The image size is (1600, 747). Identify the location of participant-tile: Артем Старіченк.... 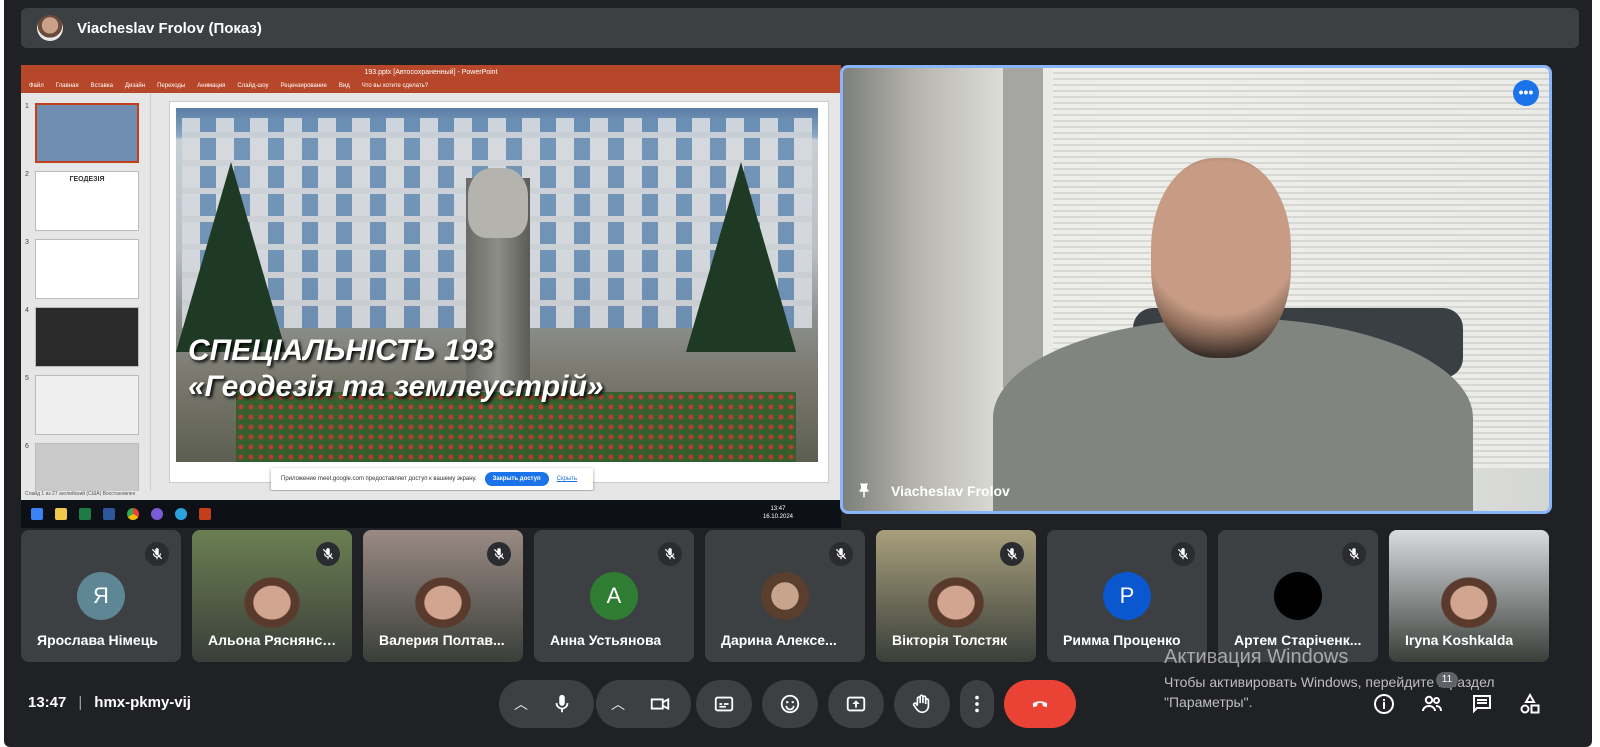
(1298, 596).